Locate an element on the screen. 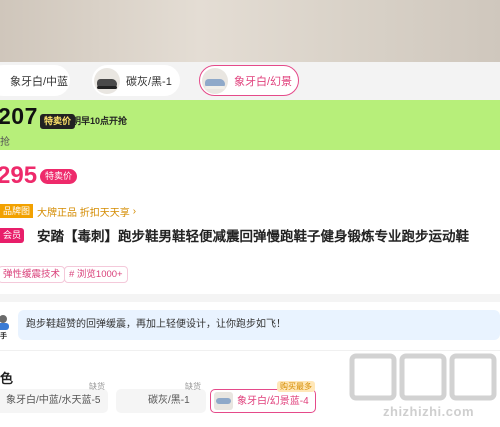 Image resolution: width=500 pixels, height=427 pixels. option-label: 象牙白/中蓝/水天蓝-5 is located at coordinates (53, 400).